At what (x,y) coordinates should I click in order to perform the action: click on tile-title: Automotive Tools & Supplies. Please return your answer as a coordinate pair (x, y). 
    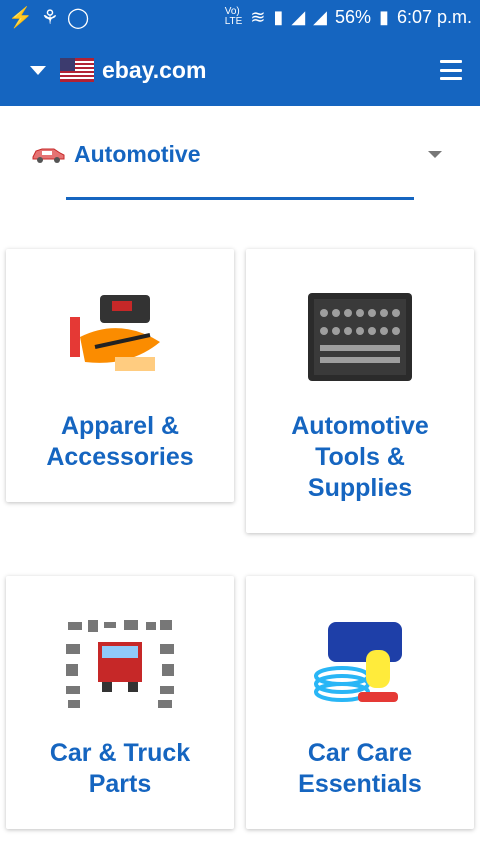
    Looking at the image, I should click on (360, 457).